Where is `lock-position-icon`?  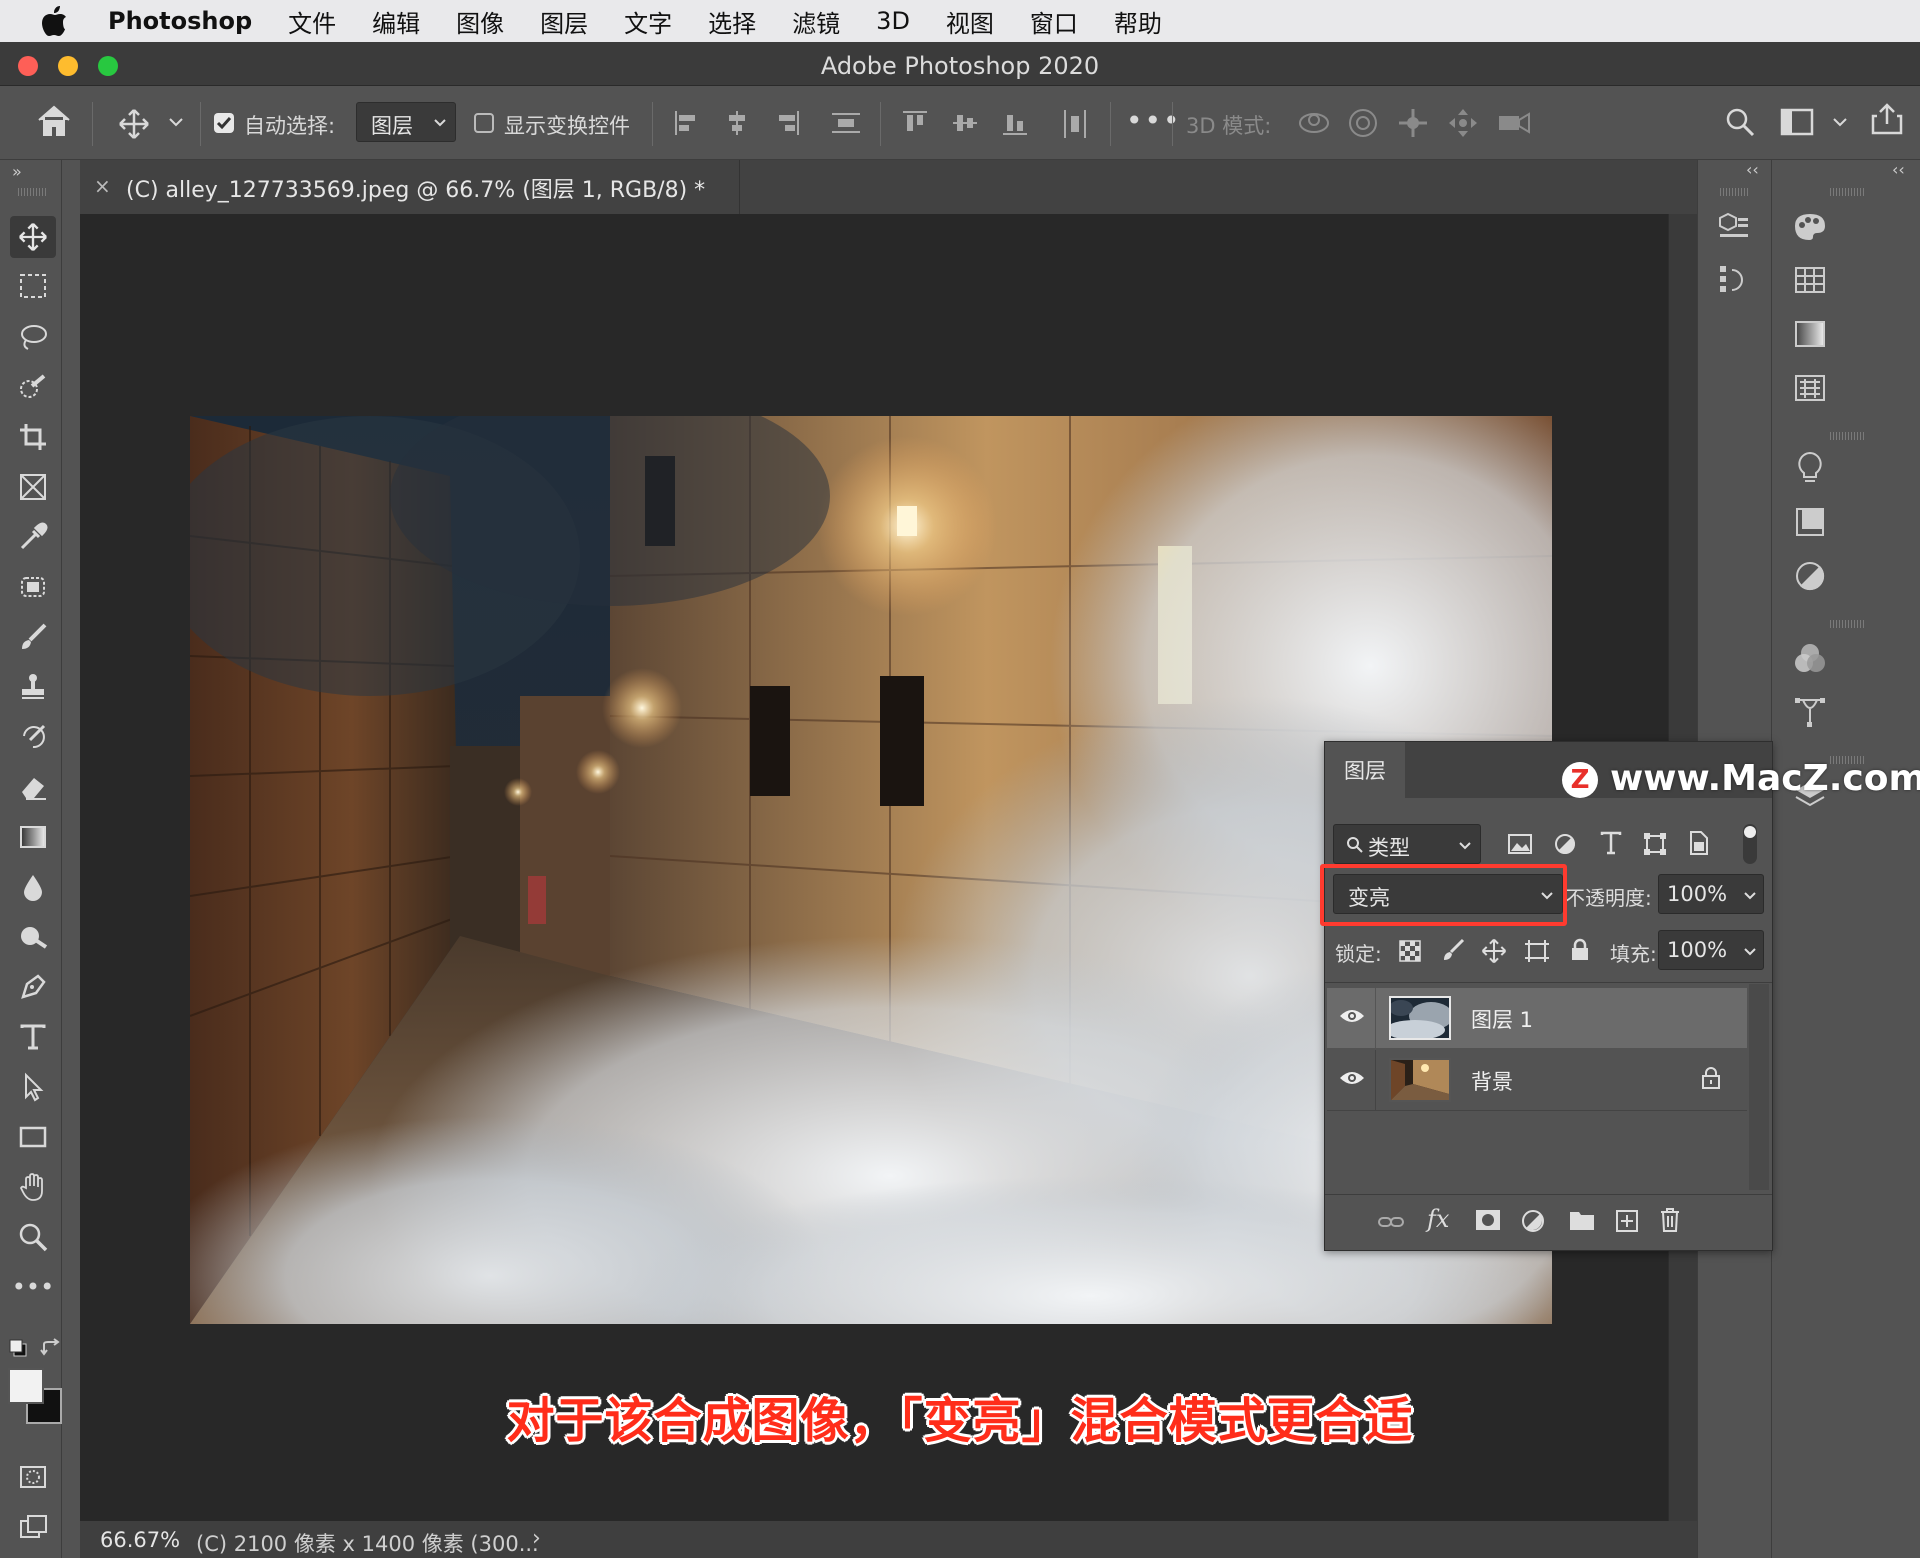
lock-position-icon is located at coordinates (1494, 953).